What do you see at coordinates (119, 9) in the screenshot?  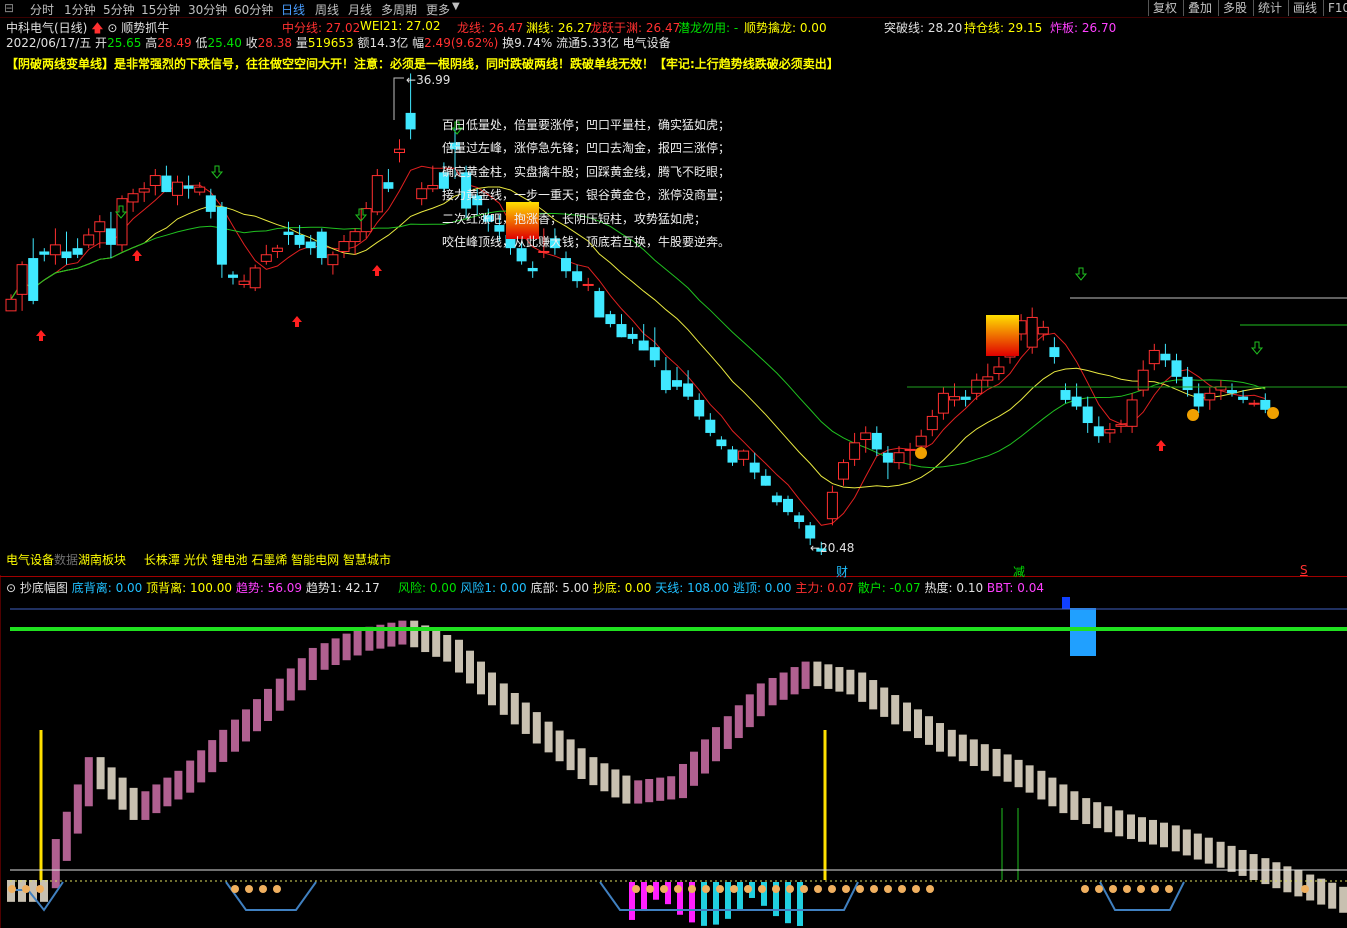 I see `tab-5min: 5分钟` at bounding box center [119, 9].